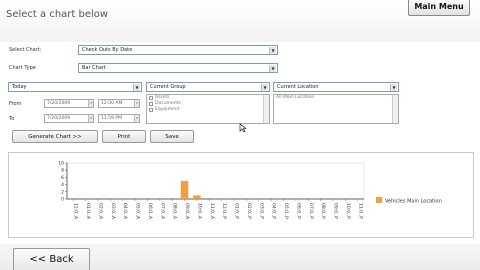  What do you see at coordinates (62, 171) in the screenshot?
I see `y-tick-label: 8` at bounding box center [62, 171].